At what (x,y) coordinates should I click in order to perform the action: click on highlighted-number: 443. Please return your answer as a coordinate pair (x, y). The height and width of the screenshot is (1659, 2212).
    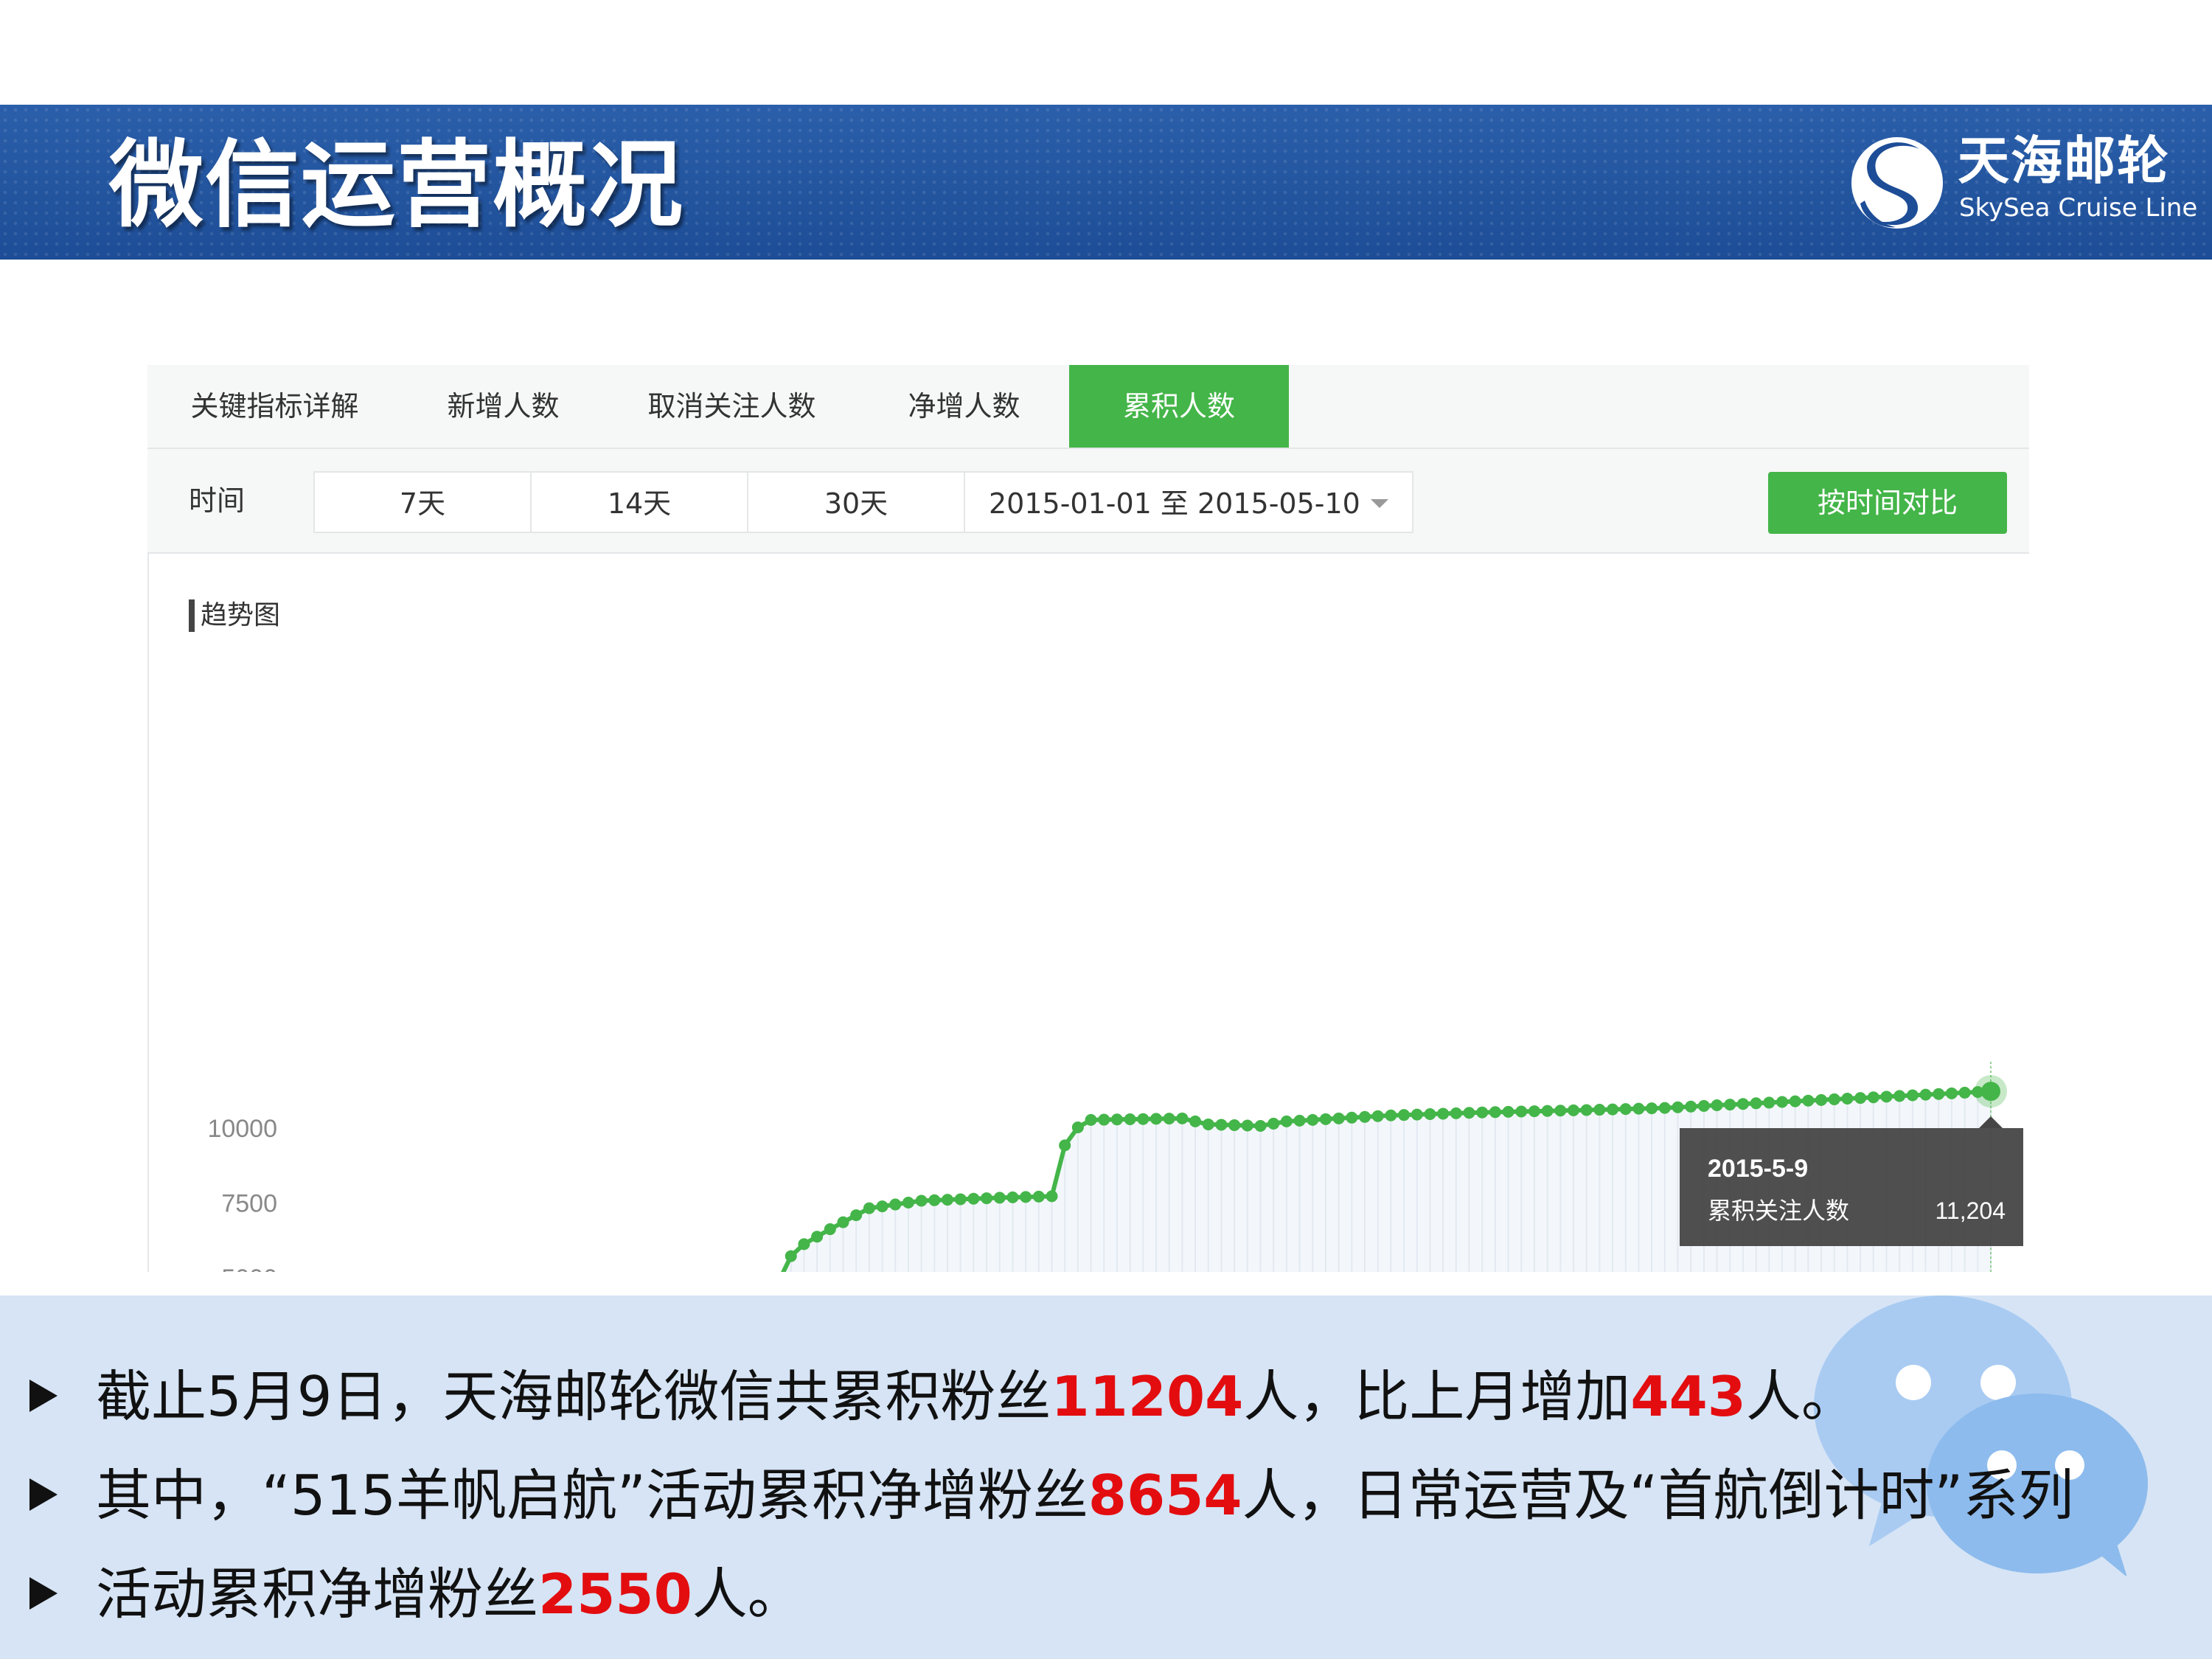
    Looking at the image, I should click on (1688, 1396).